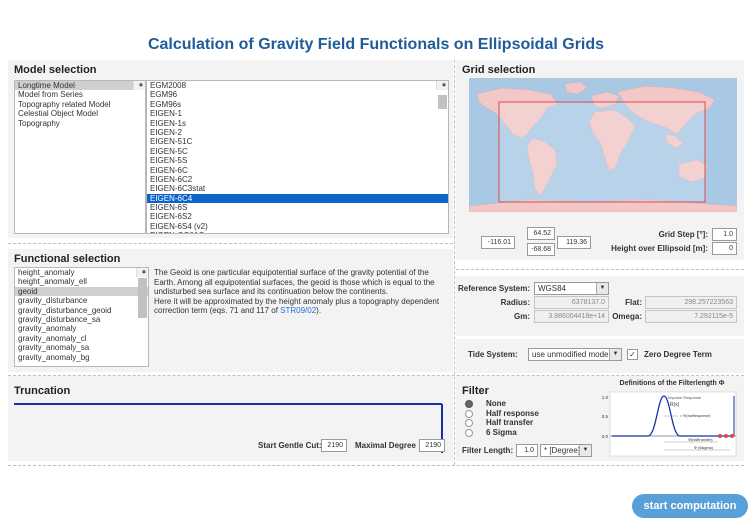 This screenshot has height=519, width=752. What do you see at coordinates (80, 86) in the screenshot?
I see `list-item: Longtime Model` at bounding box center [80, 86].